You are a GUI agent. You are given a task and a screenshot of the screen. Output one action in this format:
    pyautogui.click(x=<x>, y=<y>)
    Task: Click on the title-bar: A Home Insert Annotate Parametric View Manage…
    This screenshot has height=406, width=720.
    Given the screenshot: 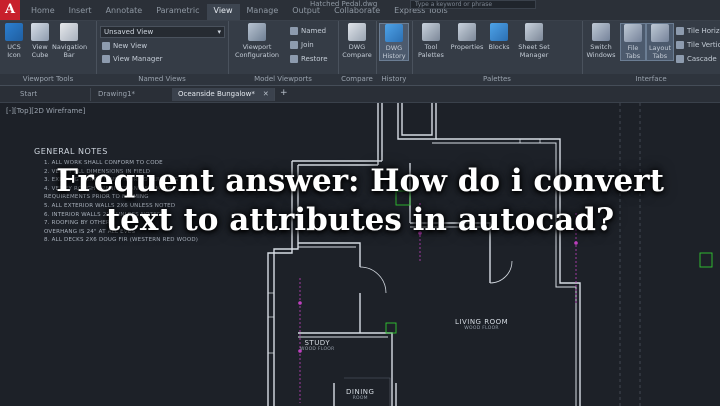 What is the action you would take?
    pyautogui.click(x=360, y=10)
    